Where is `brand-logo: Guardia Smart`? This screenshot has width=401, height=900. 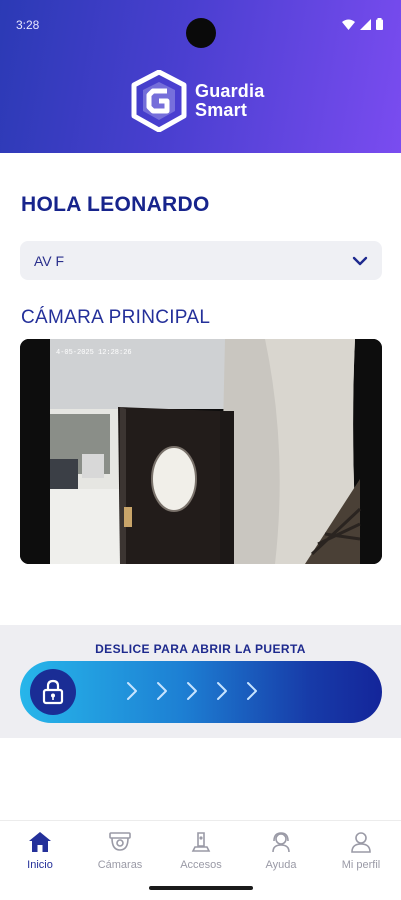
brand-logo: Guardia Smart is located at coordinates (197, 101).